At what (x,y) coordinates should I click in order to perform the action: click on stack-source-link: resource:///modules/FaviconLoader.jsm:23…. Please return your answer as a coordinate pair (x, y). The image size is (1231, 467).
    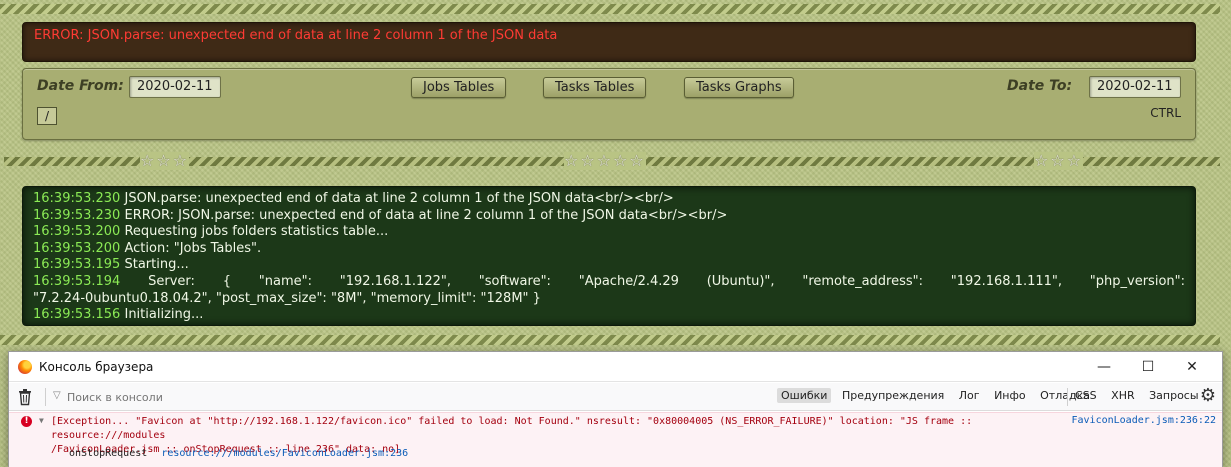
    Looking at the image, I should click on (284, 453).